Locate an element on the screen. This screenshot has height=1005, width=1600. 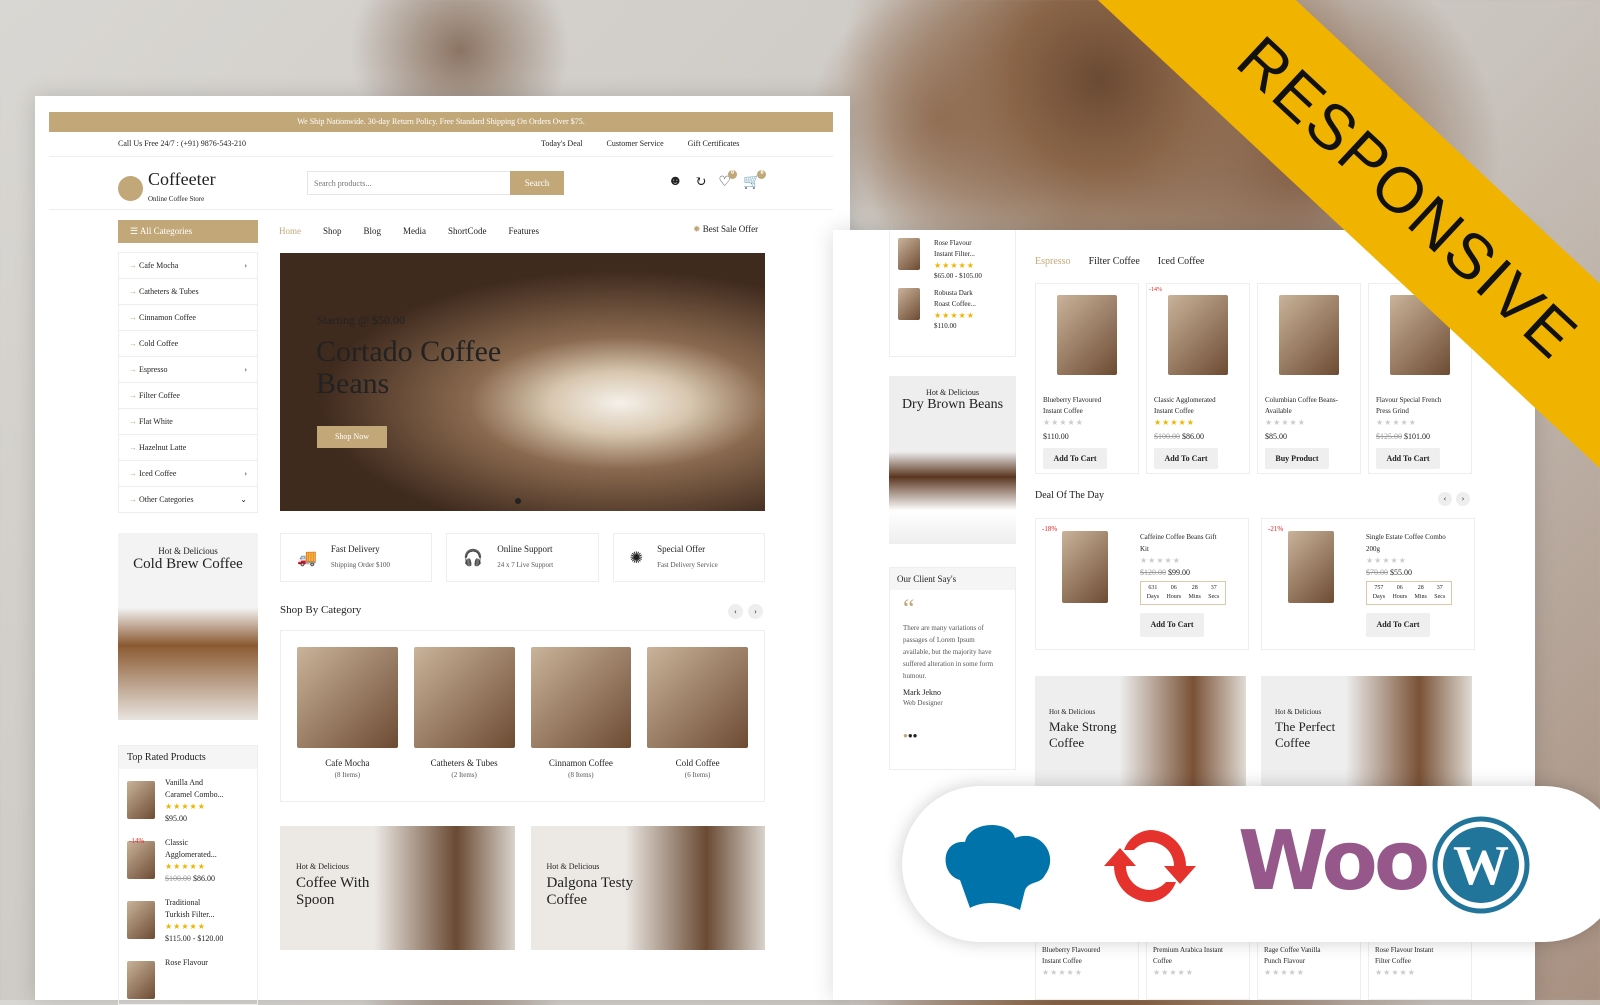
category-item: → Espresso › is located at coordinates (188, 370).